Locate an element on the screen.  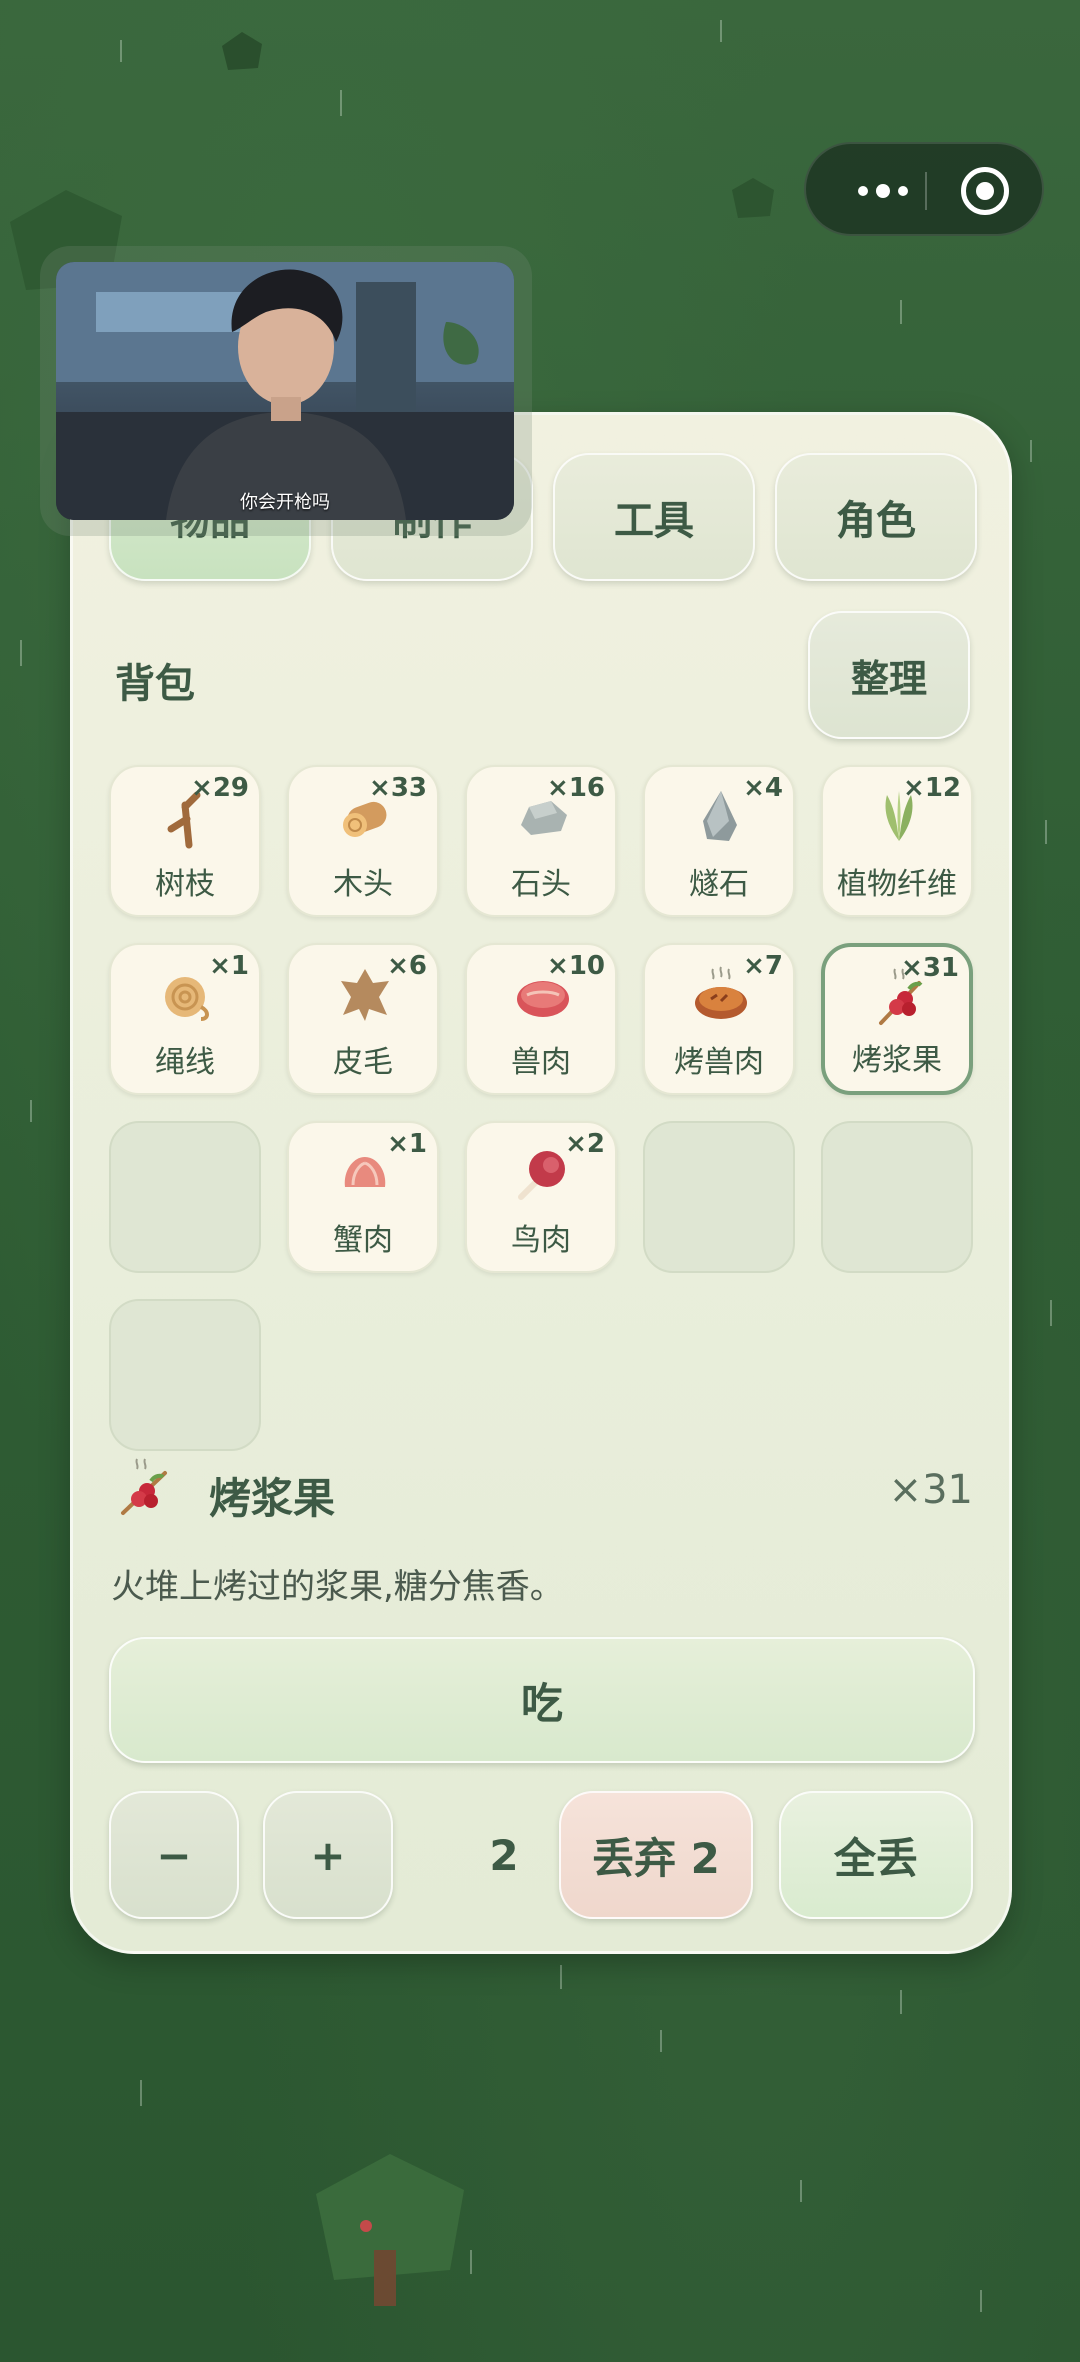
inventory-slot-rope: ×1 绳线 is located at coordinates (185, 1019).